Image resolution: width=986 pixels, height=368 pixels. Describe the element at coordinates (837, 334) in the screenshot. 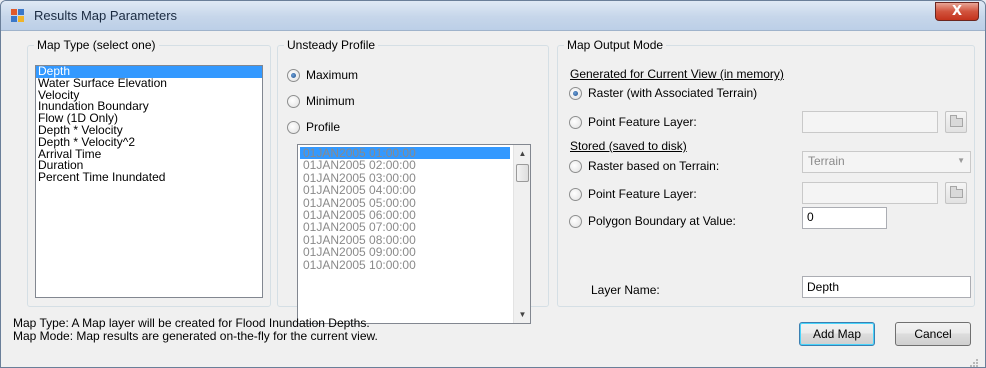

I see `add-map-button: Add Map` at that location.